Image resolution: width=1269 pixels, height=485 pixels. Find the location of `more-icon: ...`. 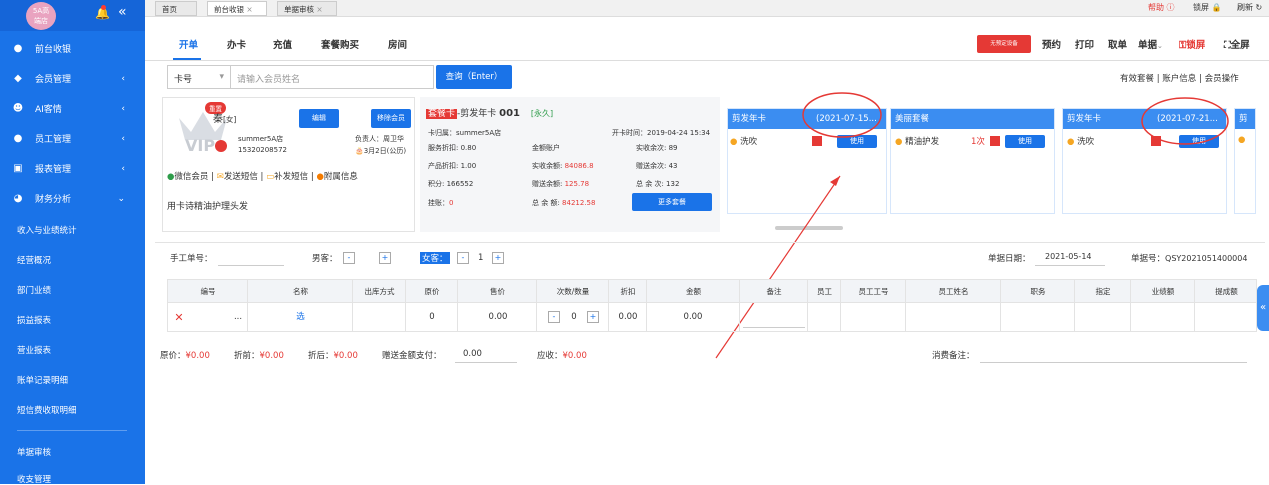

more-icon: ... is located at coordinates (238, 317).